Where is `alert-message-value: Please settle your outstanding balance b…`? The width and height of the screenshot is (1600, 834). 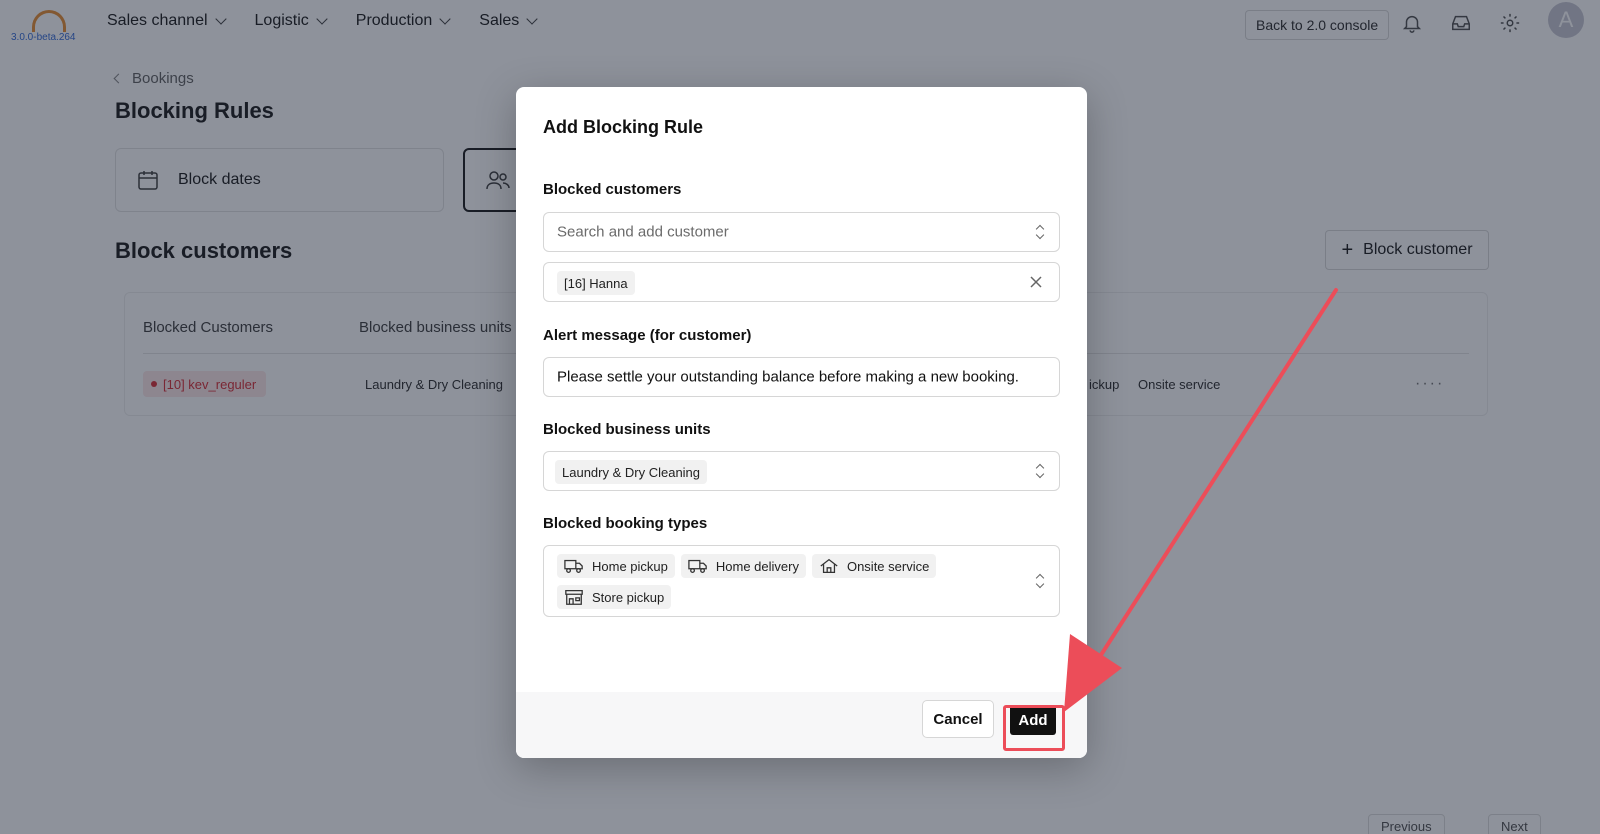 alert-message-value: Please settle your outstanding balance b… is located at coordinates (788, 377).